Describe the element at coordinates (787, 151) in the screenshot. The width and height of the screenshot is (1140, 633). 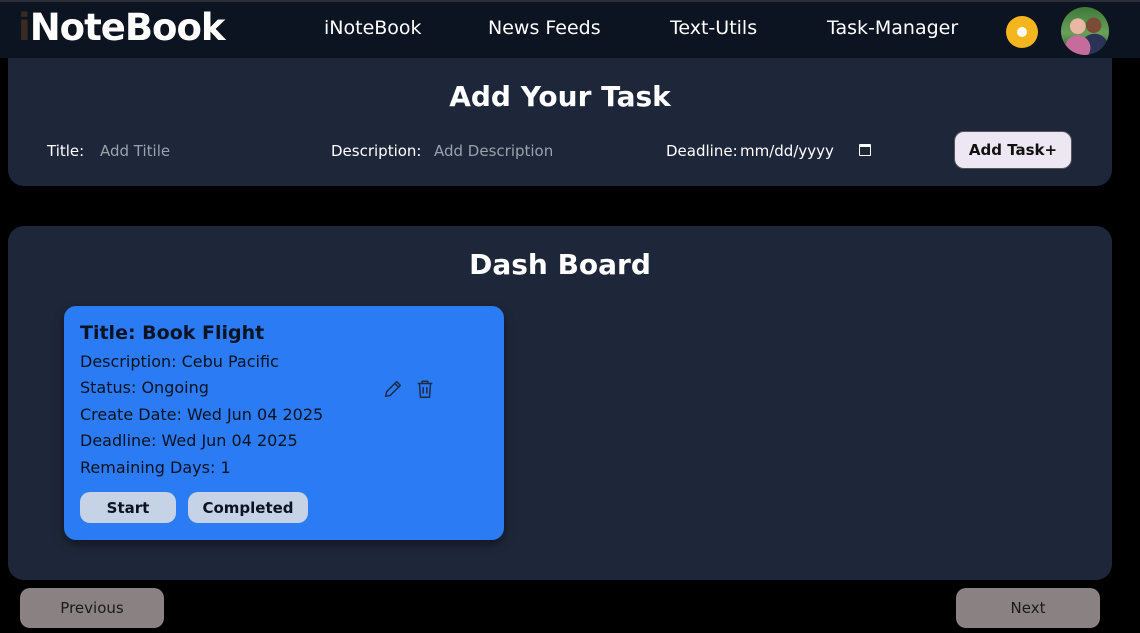
I see `deadline-input: mm/dd/yyyy` at that location.